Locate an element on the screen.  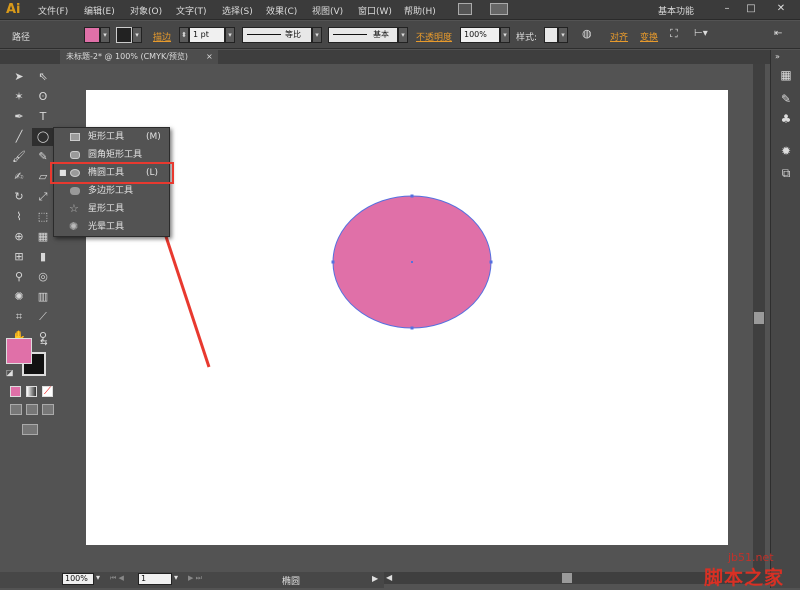
ellipse-tool-icon: ◯ is located at coordinates (43, 137).